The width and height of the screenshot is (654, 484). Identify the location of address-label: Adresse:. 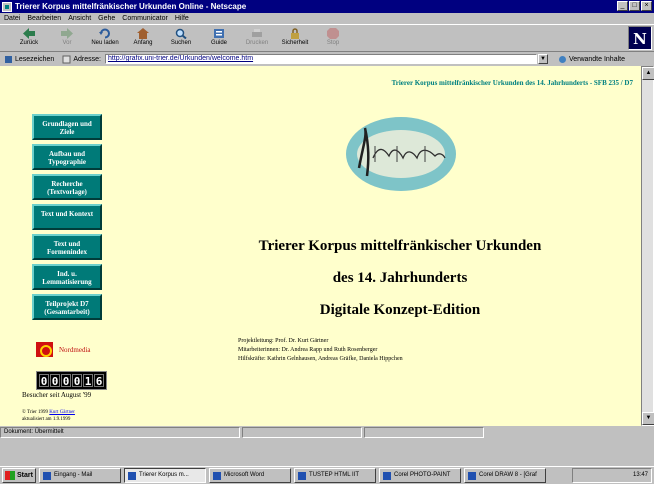
(87, 59).